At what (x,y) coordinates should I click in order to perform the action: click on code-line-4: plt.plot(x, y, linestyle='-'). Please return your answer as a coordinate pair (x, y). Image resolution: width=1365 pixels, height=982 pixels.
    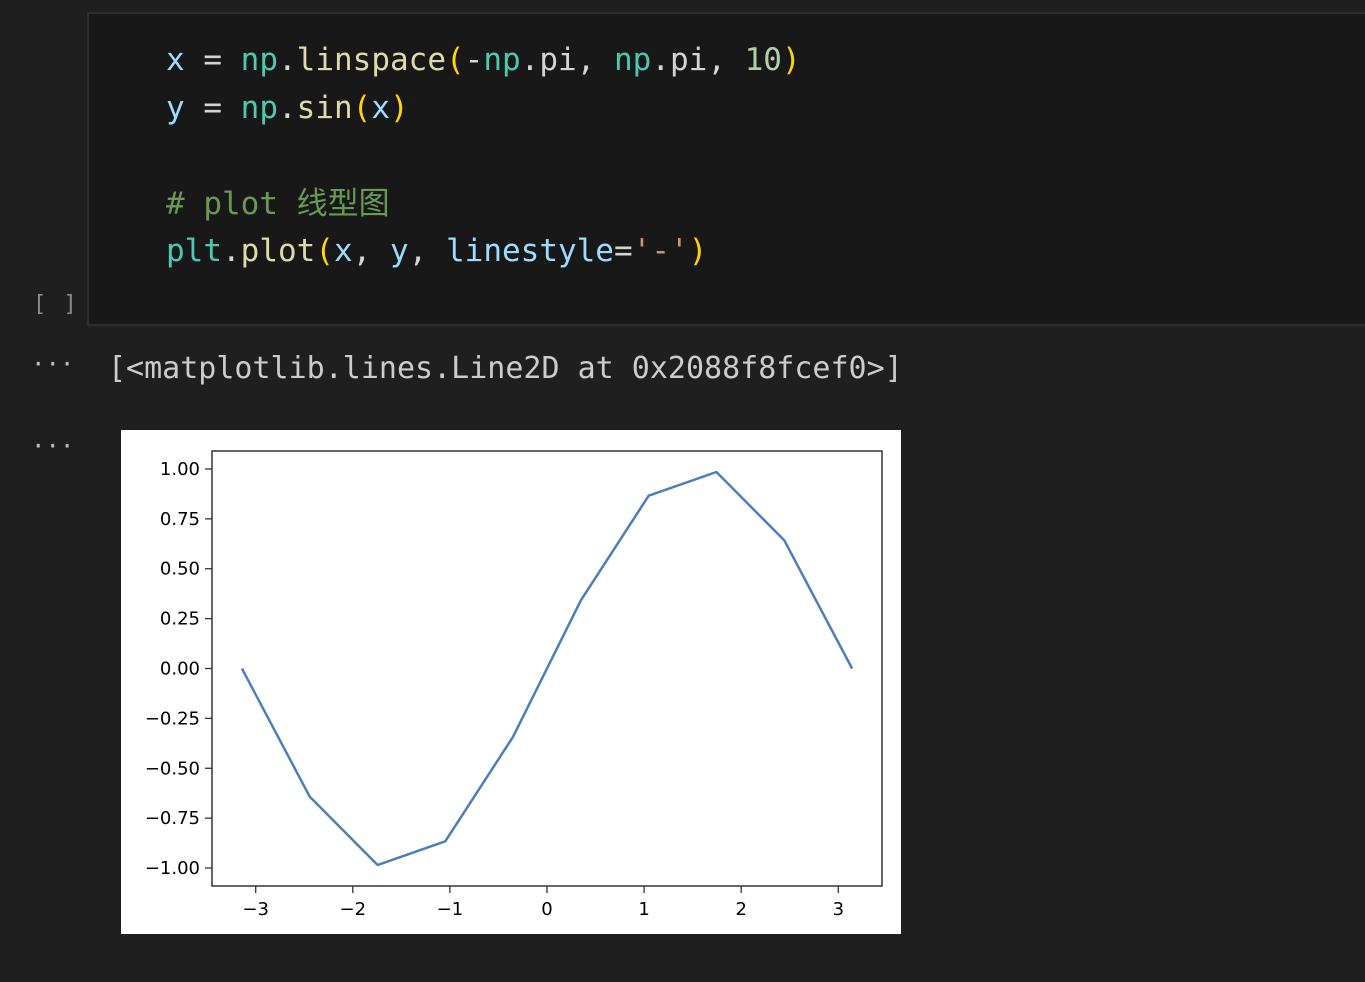
    Looking at the image, I should click on (436, 251).